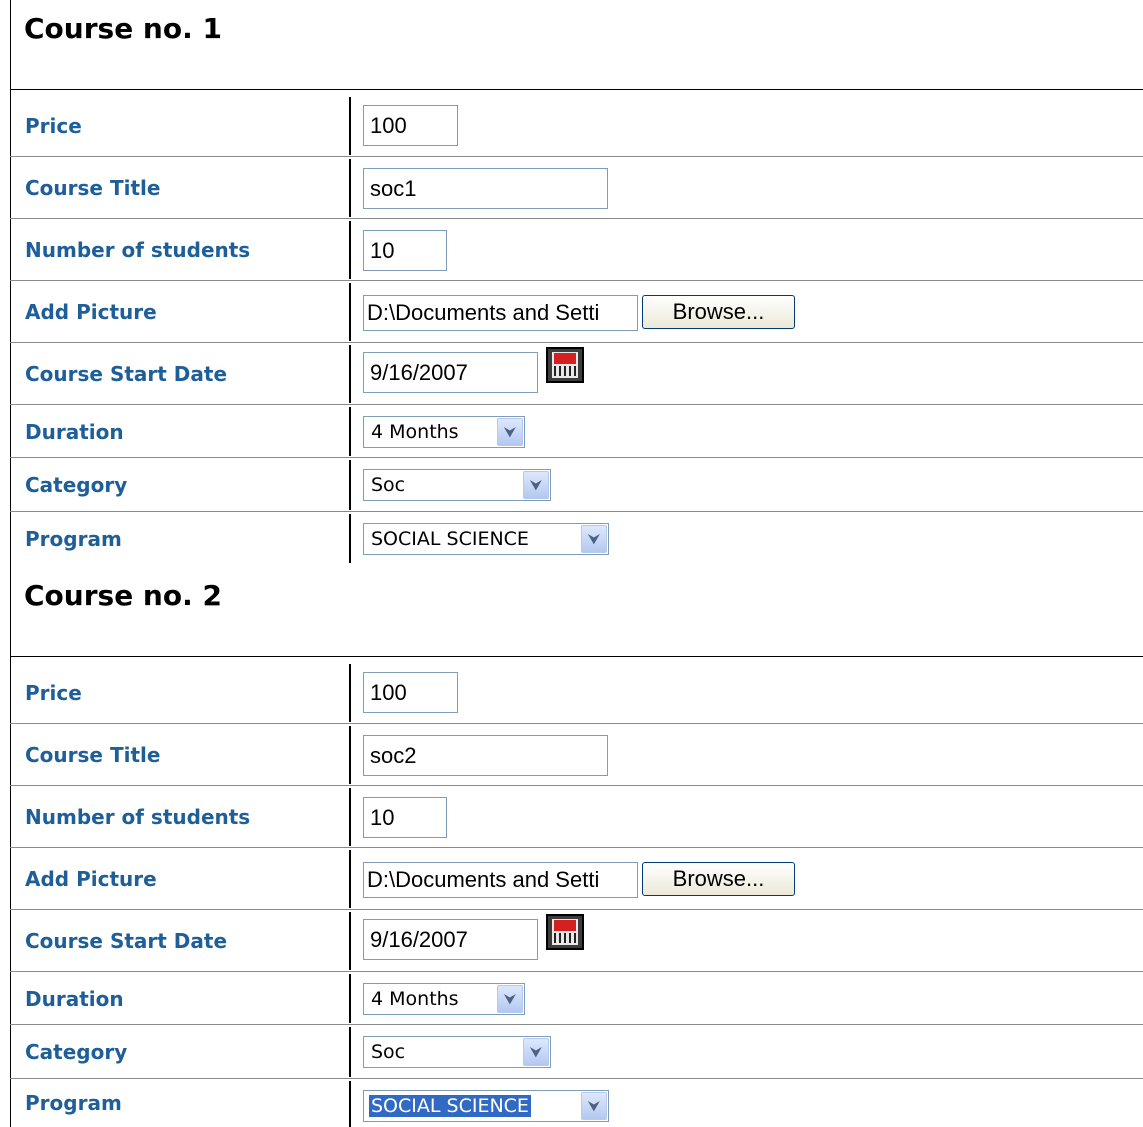 Image resolution: width=1143 pixels, height=1127 pixels. I want to click on course-title-input: soc2, so click(485, 755).